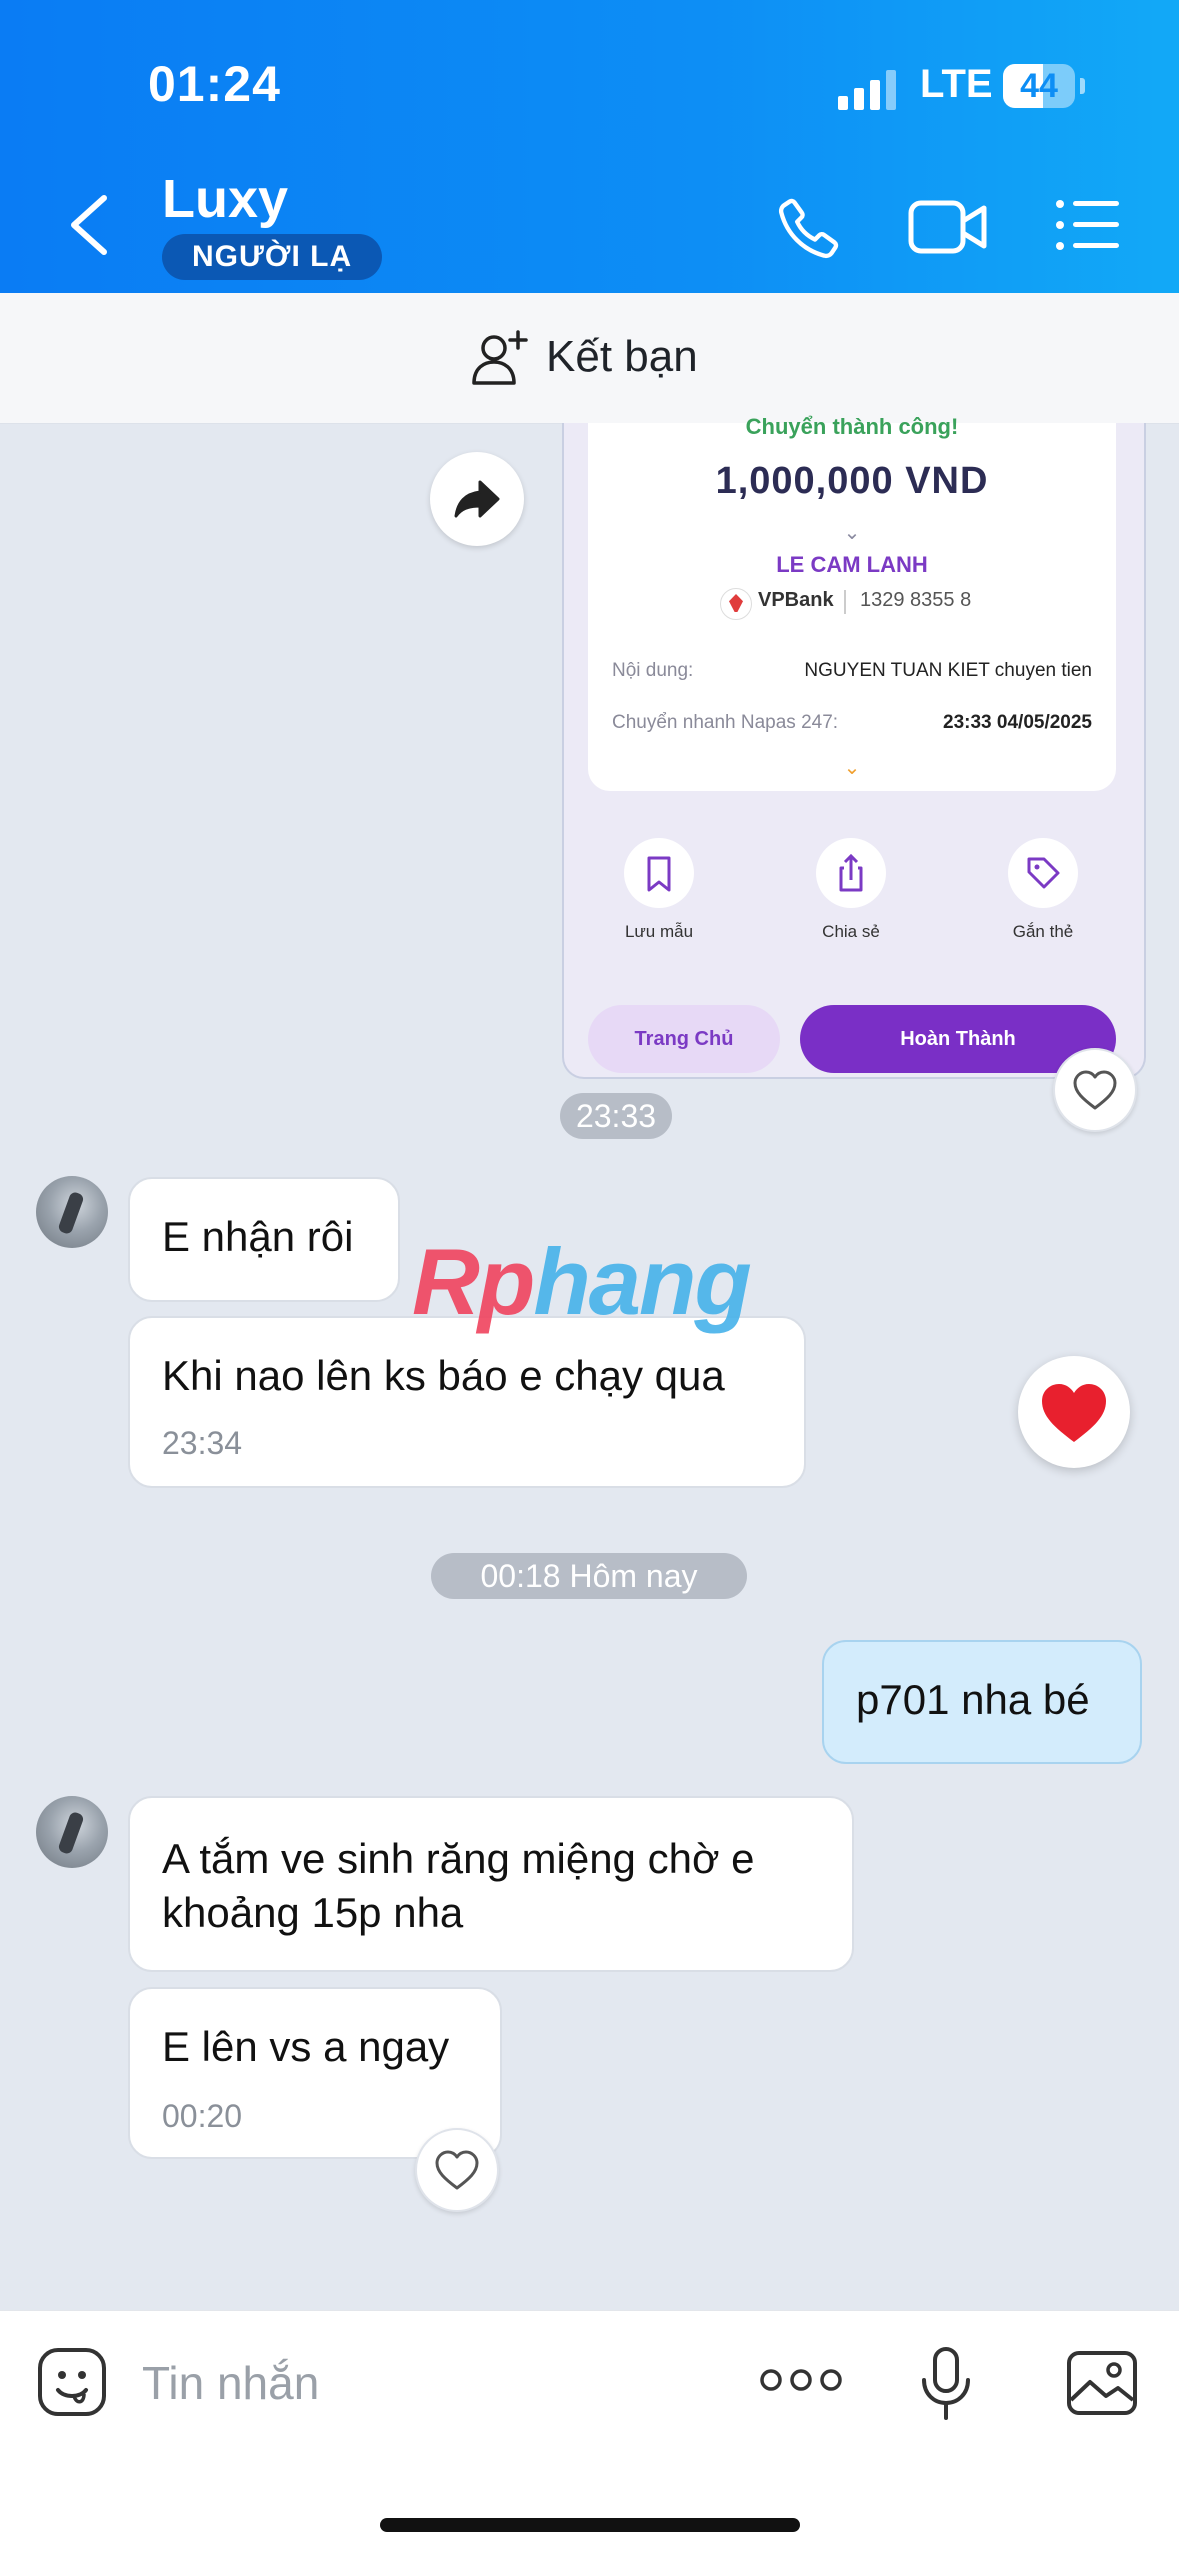  I want to click on receipt-bank: VPBank, so click(796, 600).